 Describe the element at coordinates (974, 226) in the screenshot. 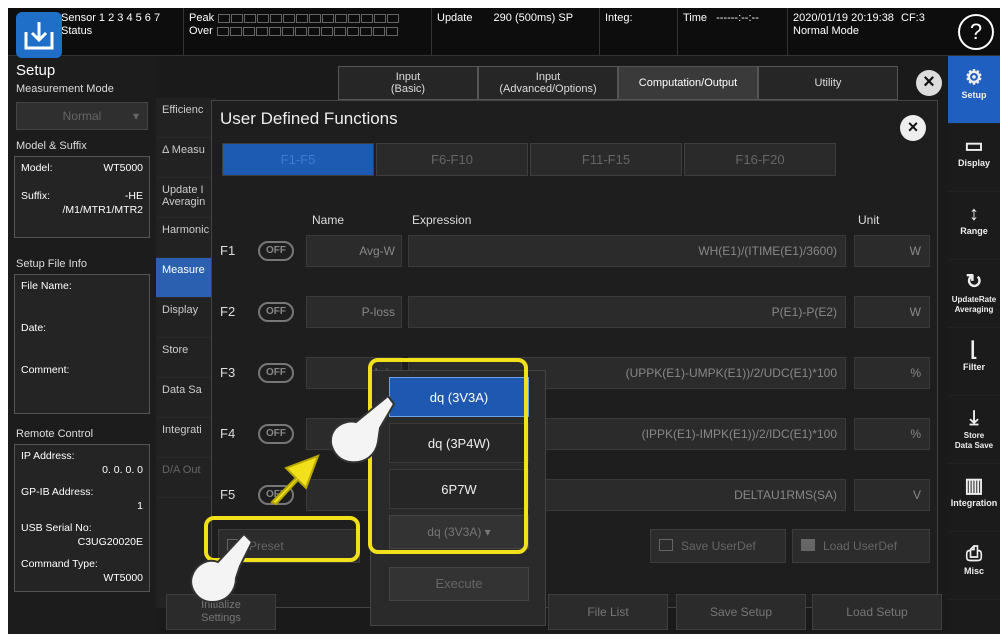

I see `nav-range: ↕ Range` at that location.